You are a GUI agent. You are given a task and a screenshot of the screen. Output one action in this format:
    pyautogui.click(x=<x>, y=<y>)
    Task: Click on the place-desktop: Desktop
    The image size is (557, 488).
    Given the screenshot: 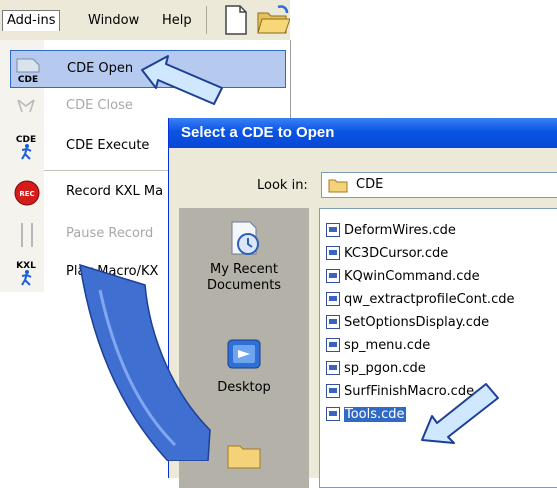 What is the action you would take?
    pyautogui.click(x=244, y=366)
    